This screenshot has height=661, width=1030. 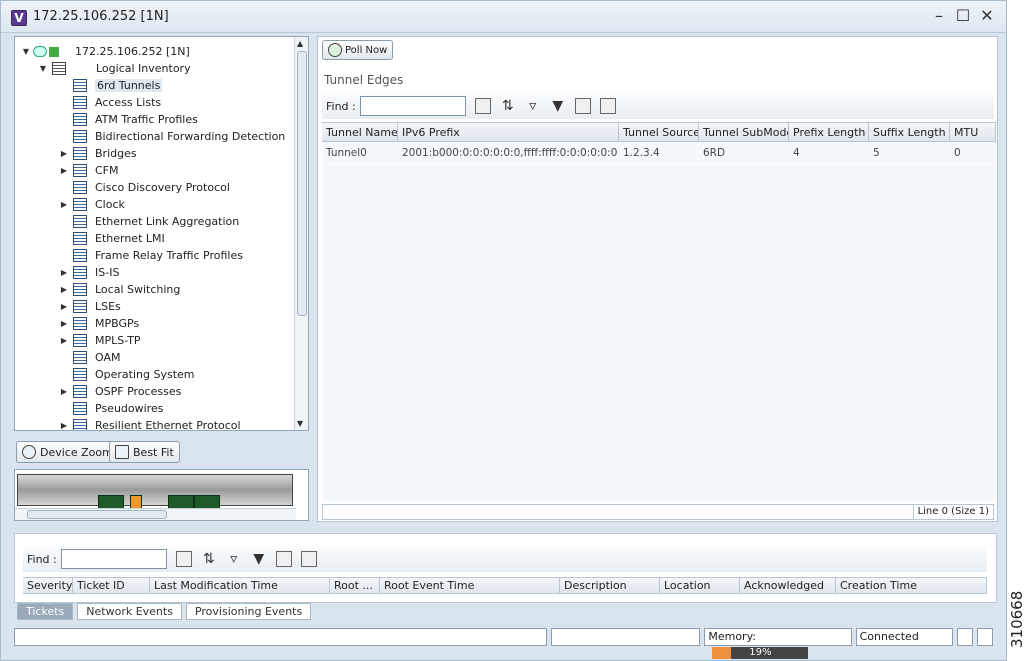 I want to click on tab-network-events: Network Events, so click(x=129, y=611).